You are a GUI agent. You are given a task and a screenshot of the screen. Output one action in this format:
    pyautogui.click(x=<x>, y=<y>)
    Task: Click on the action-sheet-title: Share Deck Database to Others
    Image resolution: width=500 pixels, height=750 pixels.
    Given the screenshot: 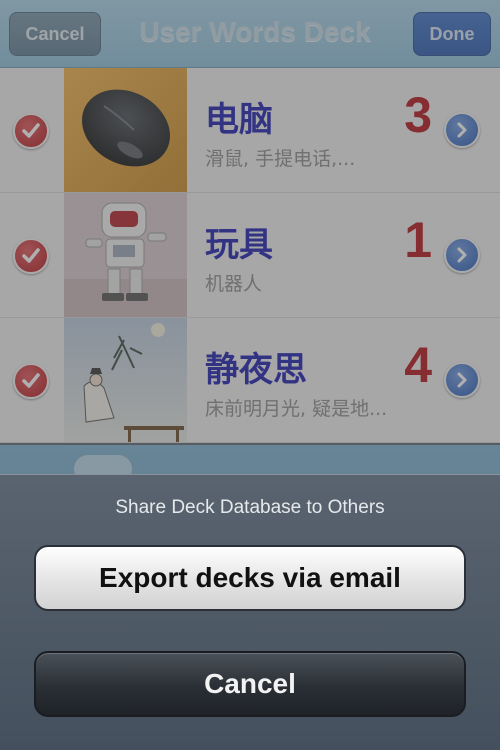 What is the action you would take?
    pyautogui.click(x=250, y=507)
    